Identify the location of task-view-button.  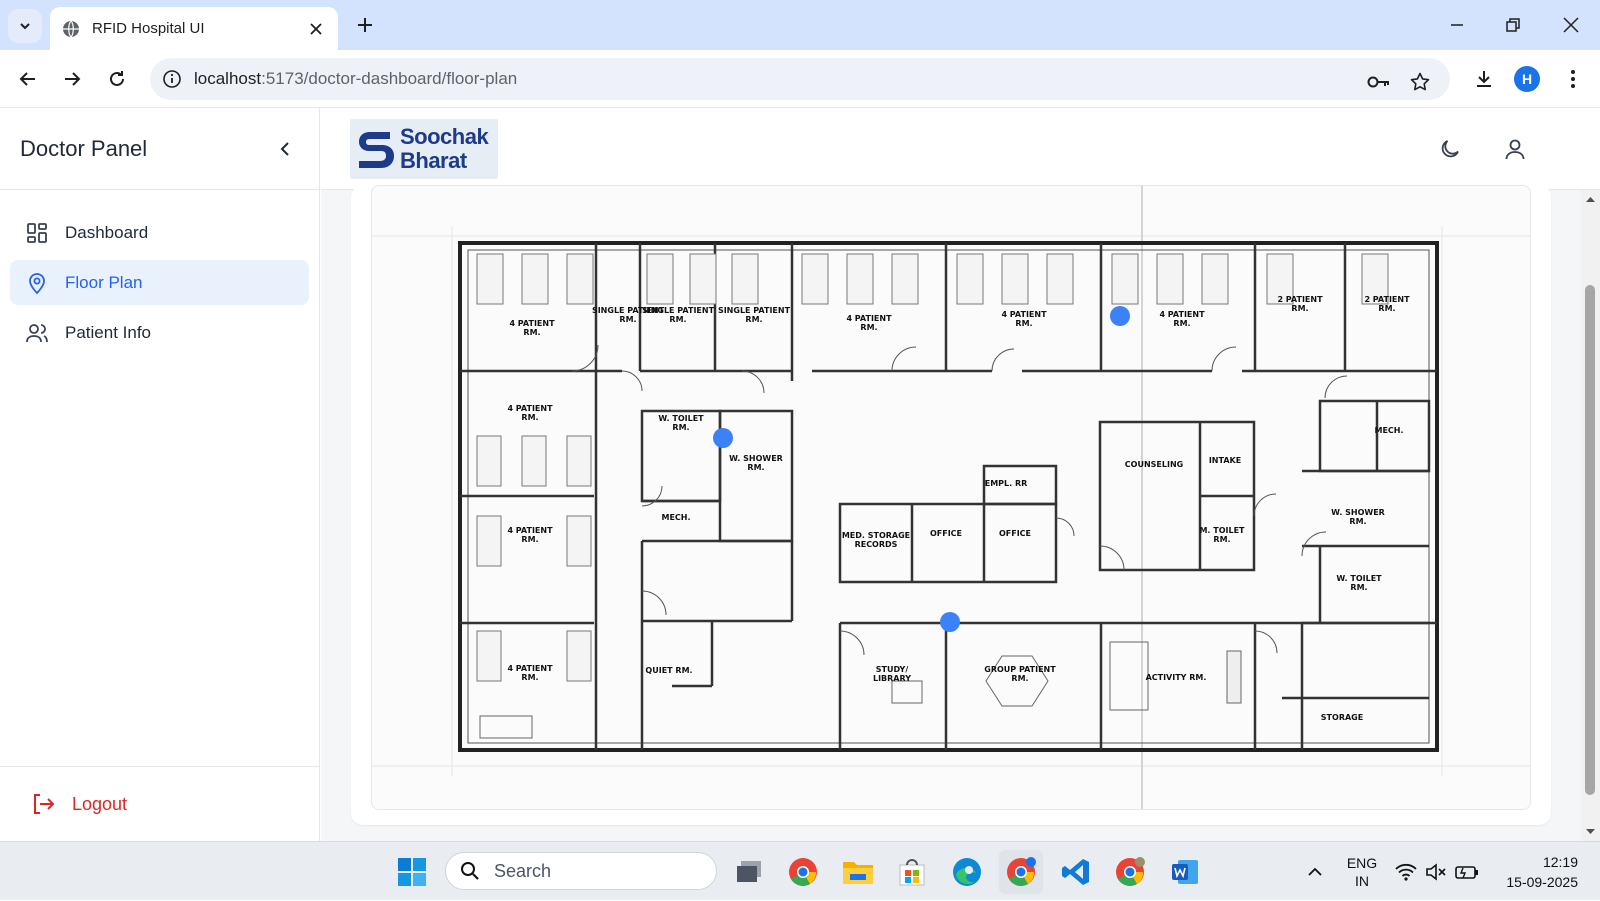
(749, 872).